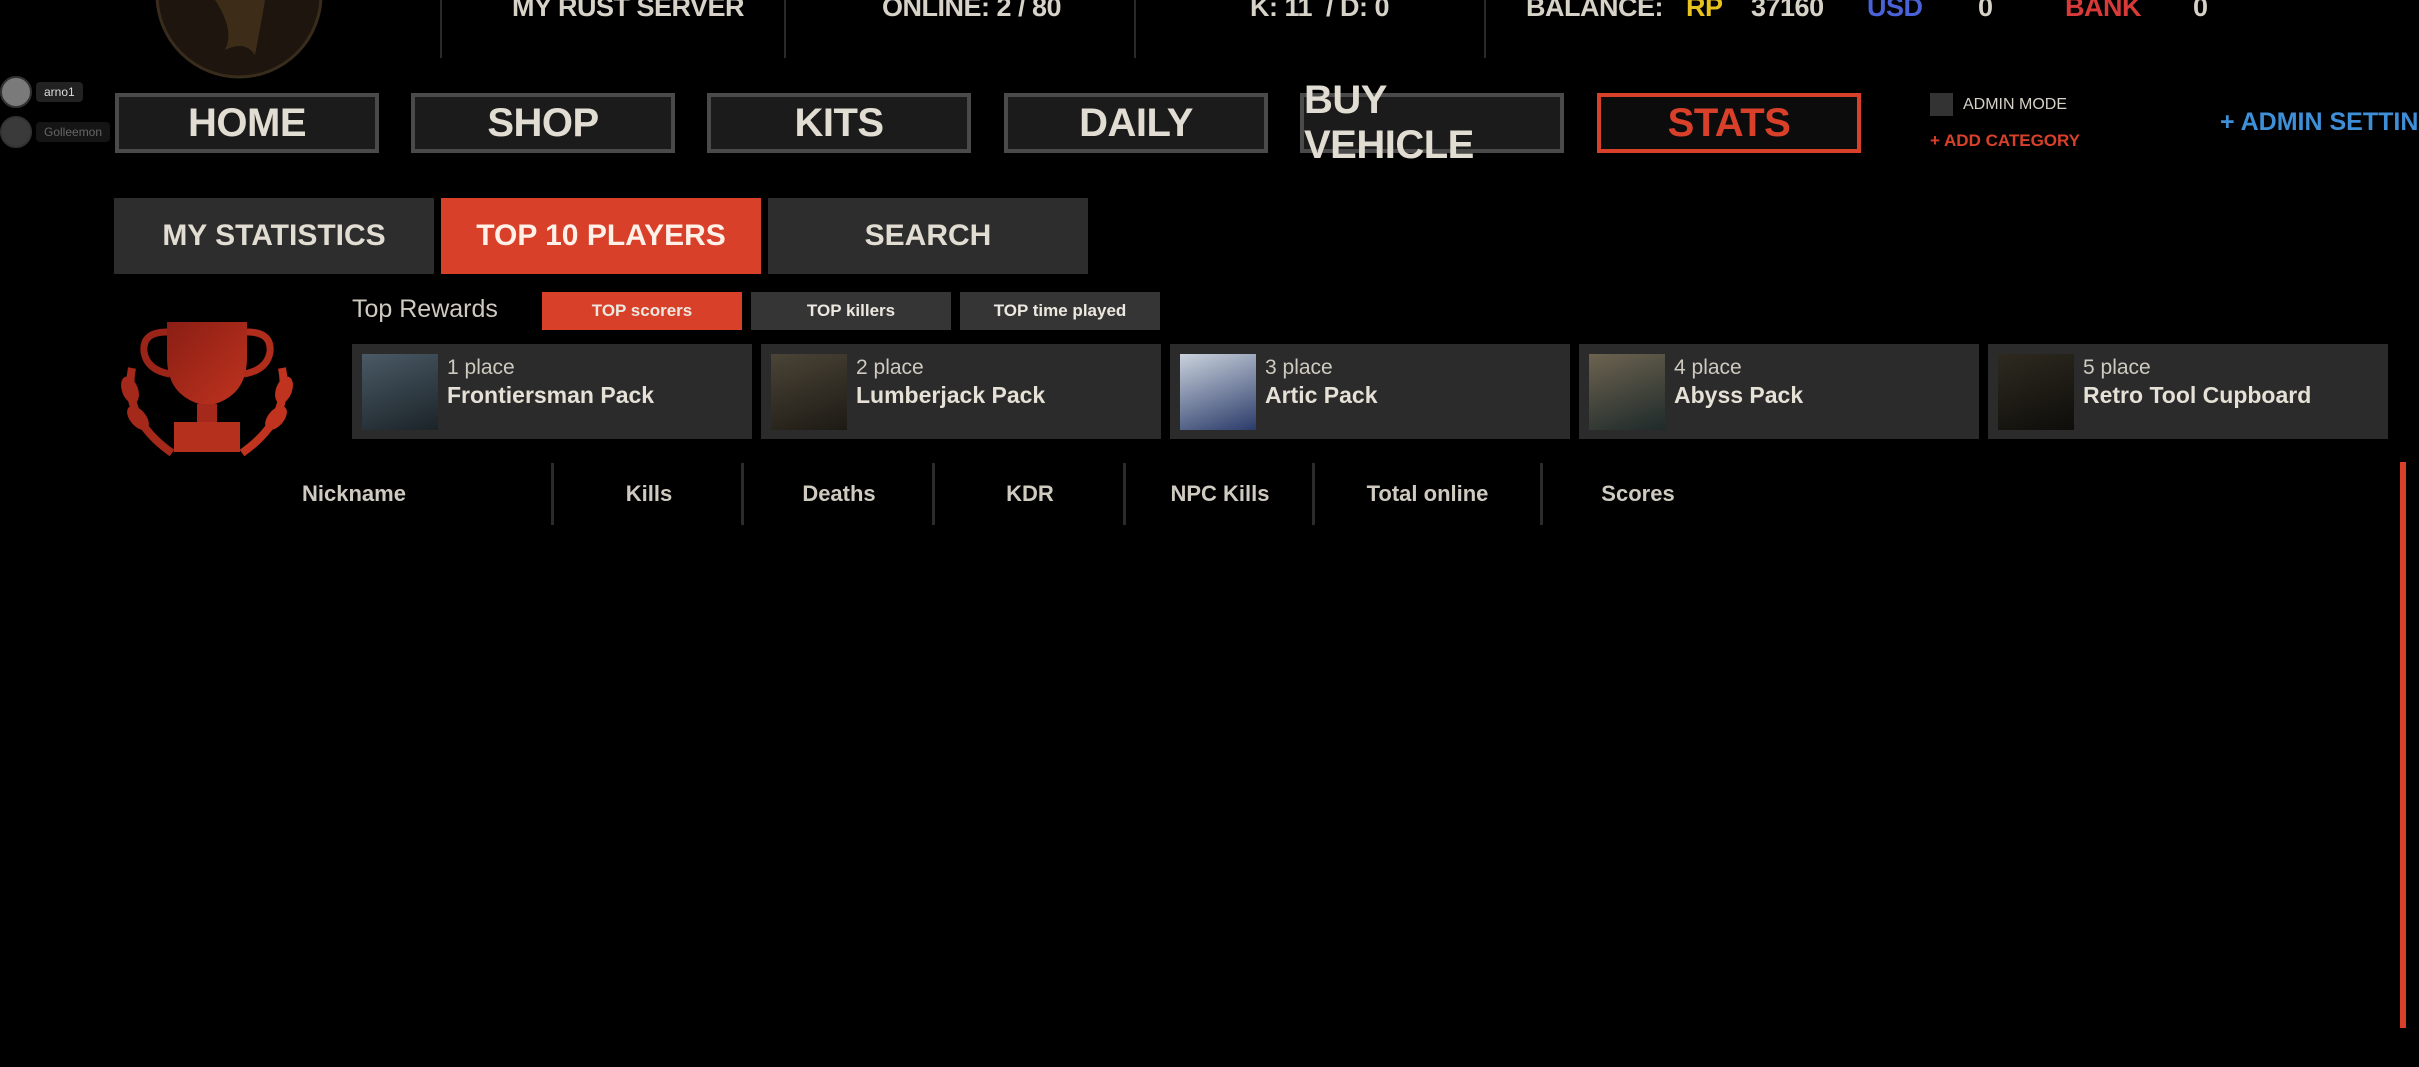  I want to click on column-header-deaths: Deaths, so click(839, 493).